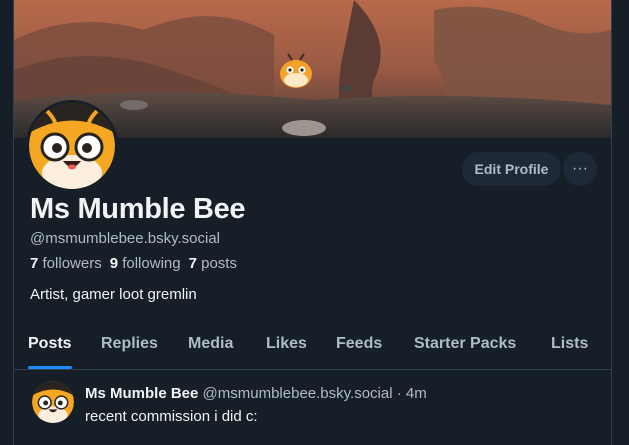 Image resolution: width=629 pixels, height=445 pixels. What do you see at coordinates (151, 263) in the screenshot?
I see `following-label: following` at bounding box center [151, 263].